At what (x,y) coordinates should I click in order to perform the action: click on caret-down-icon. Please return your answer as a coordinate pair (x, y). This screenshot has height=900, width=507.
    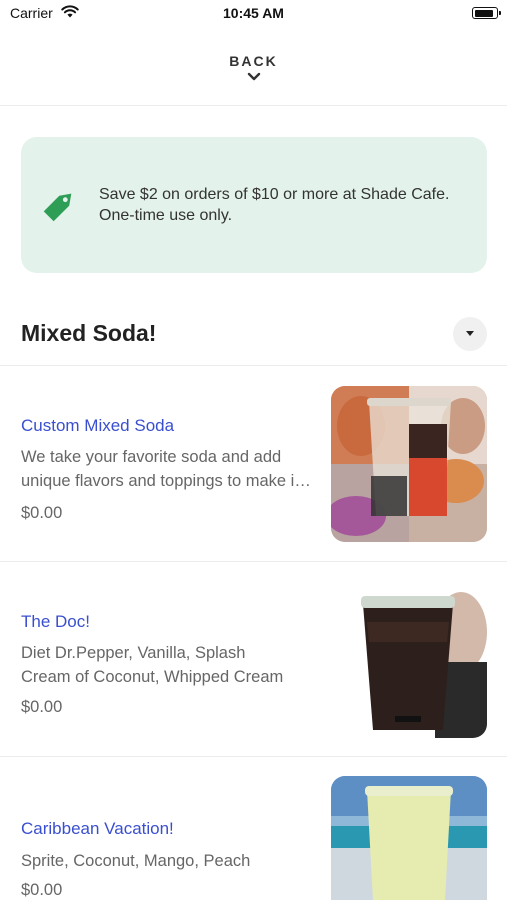
    Looking at the image, I should click on (470, 333).